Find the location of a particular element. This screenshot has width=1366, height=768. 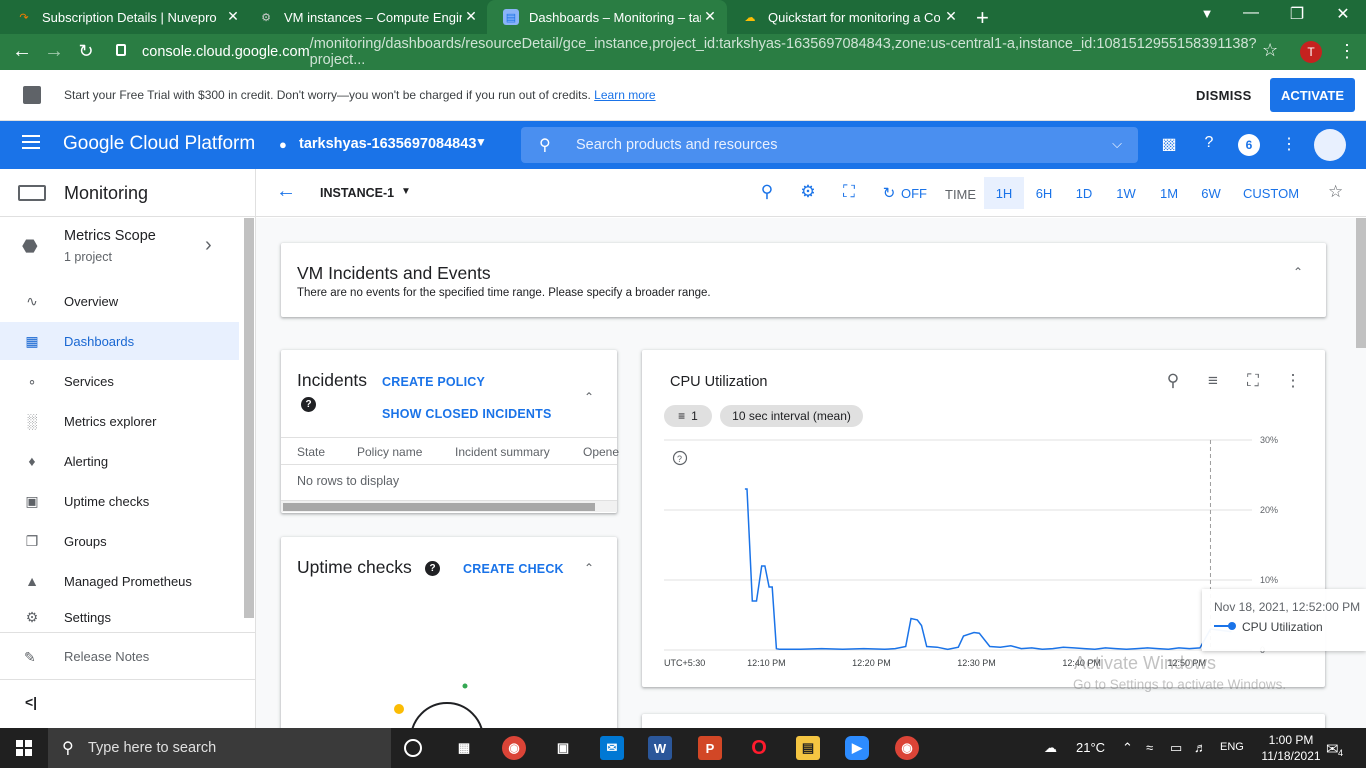

sidebar-item-services: ∘ Services is located at coordinates (119, 381).